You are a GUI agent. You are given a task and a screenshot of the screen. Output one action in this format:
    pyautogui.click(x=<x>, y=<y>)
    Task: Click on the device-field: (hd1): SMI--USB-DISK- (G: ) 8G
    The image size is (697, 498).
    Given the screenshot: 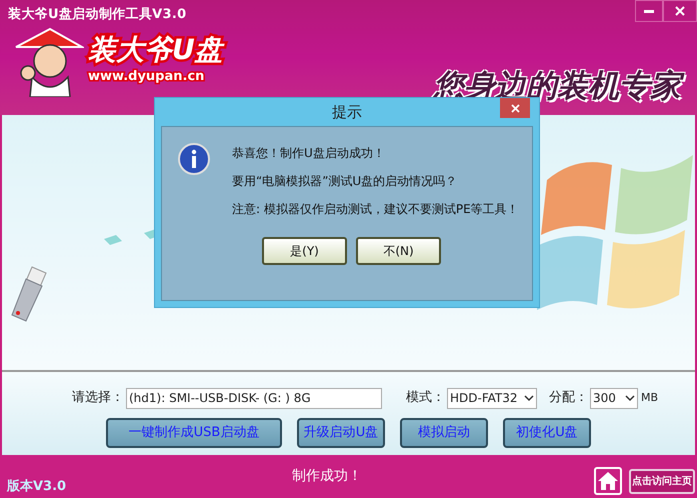 What is the action you would take?
    pyautogui.click(x=254, y=398)
    